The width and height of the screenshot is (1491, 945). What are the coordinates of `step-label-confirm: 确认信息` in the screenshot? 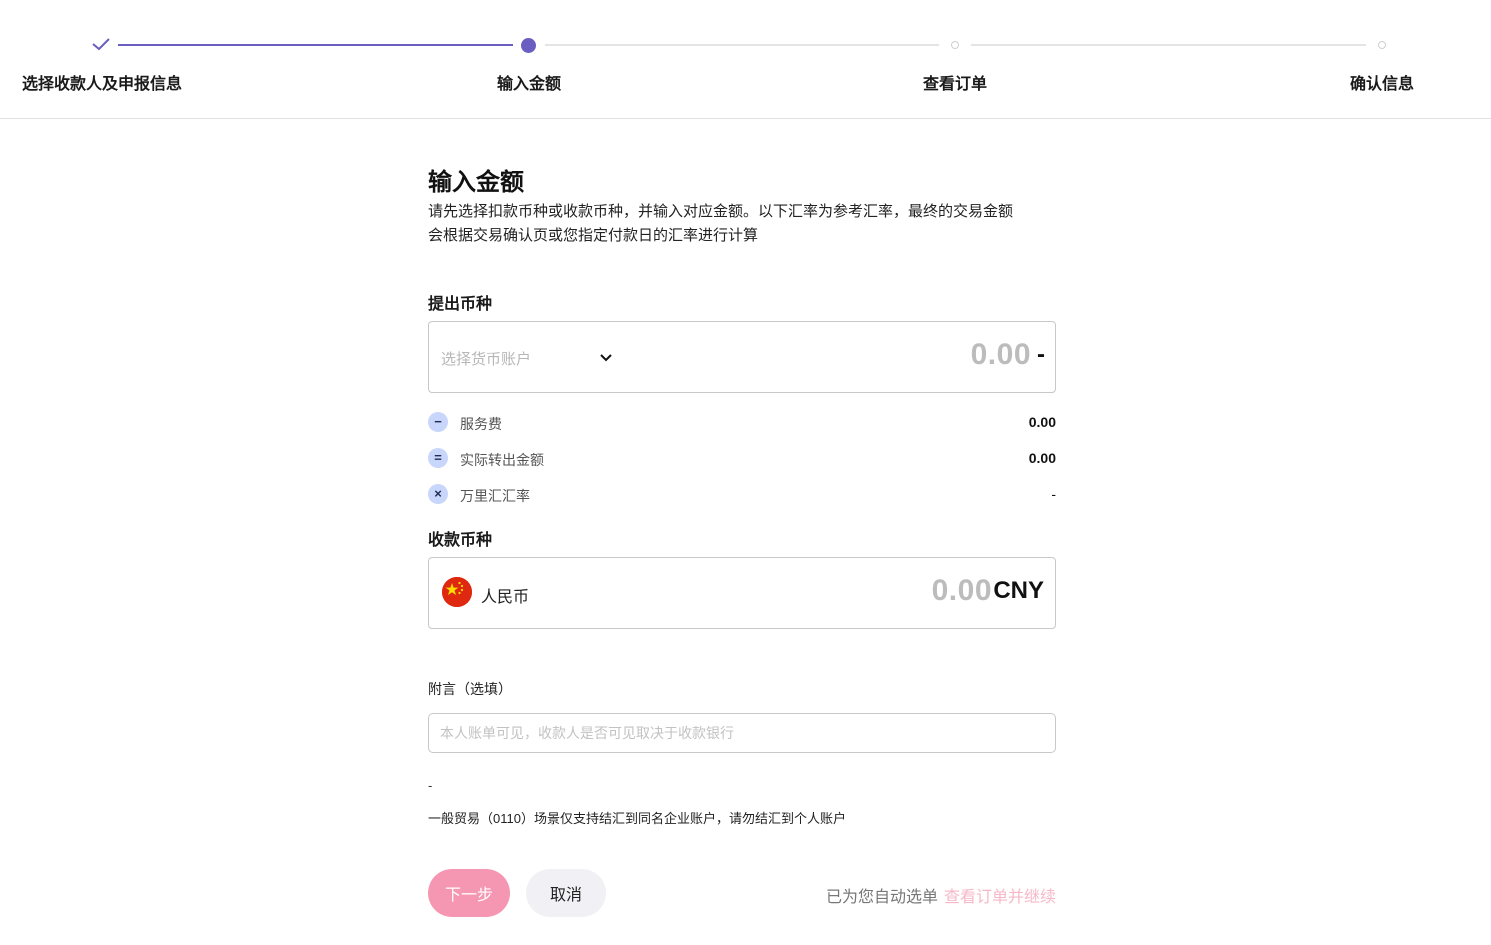 It's located at (1382, 84).